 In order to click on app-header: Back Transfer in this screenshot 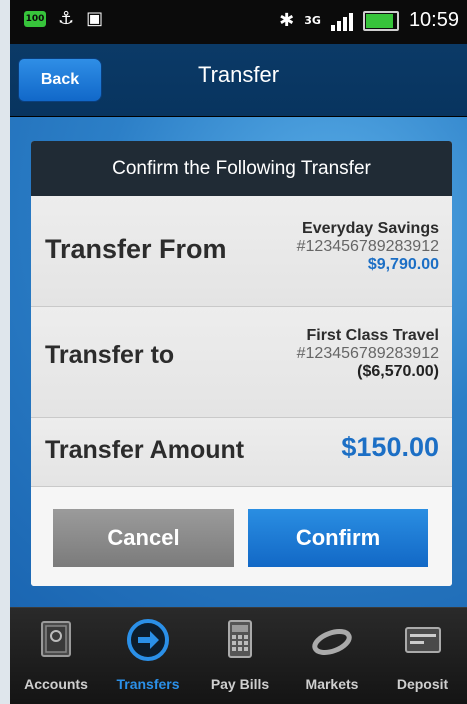, I will do `click(238, 80)`.